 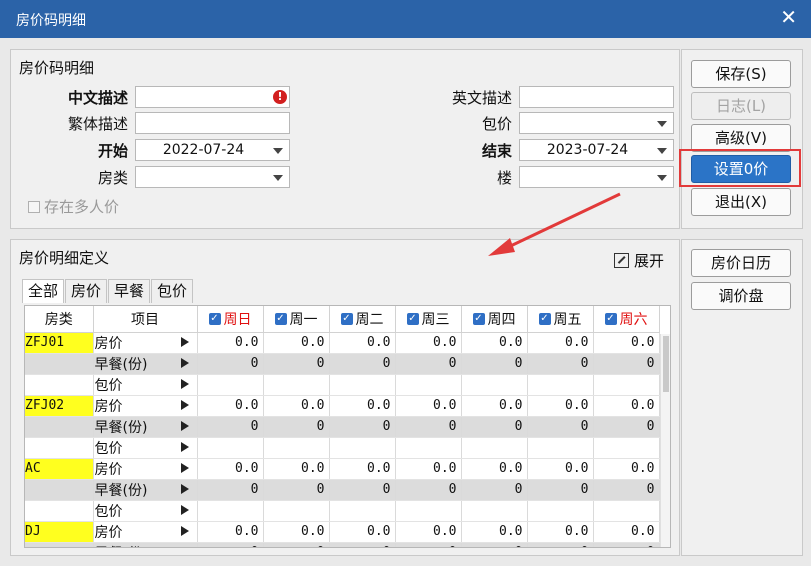 I want to click on col-day: ✓ 周六, so click(x=626, y=319).